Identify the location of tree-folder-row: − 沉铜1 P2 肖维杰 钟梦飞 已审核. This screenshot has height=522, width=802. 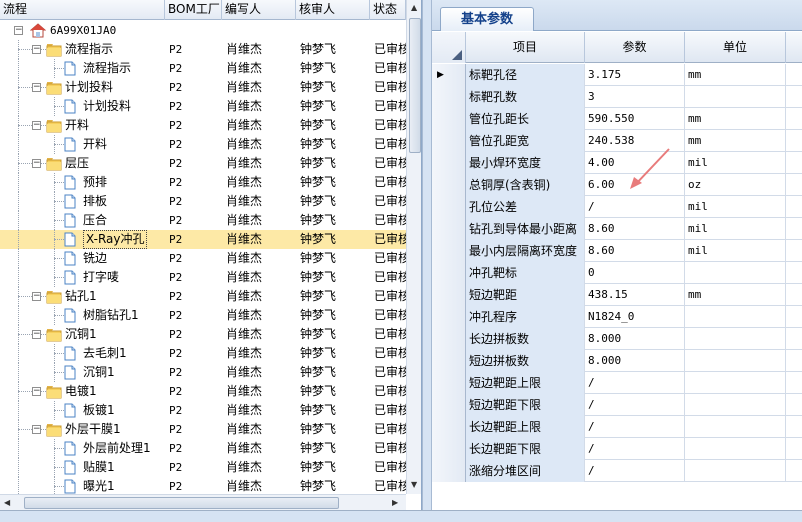
(203, 334).